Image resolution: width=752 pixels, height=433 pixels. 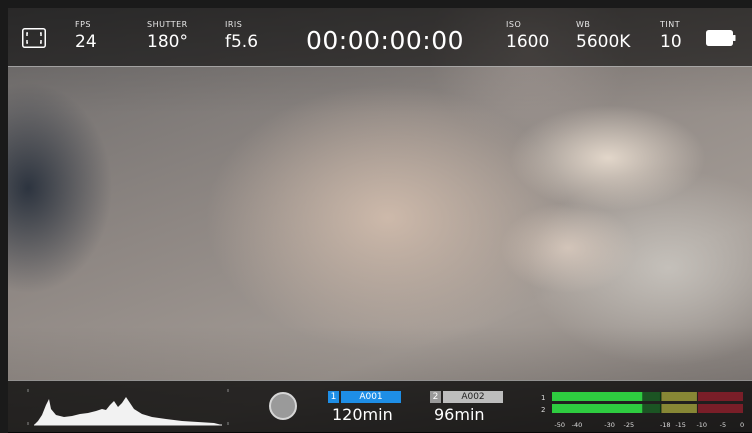 I want to click on meter-scale-label: -10, so click(x=701, y=425).